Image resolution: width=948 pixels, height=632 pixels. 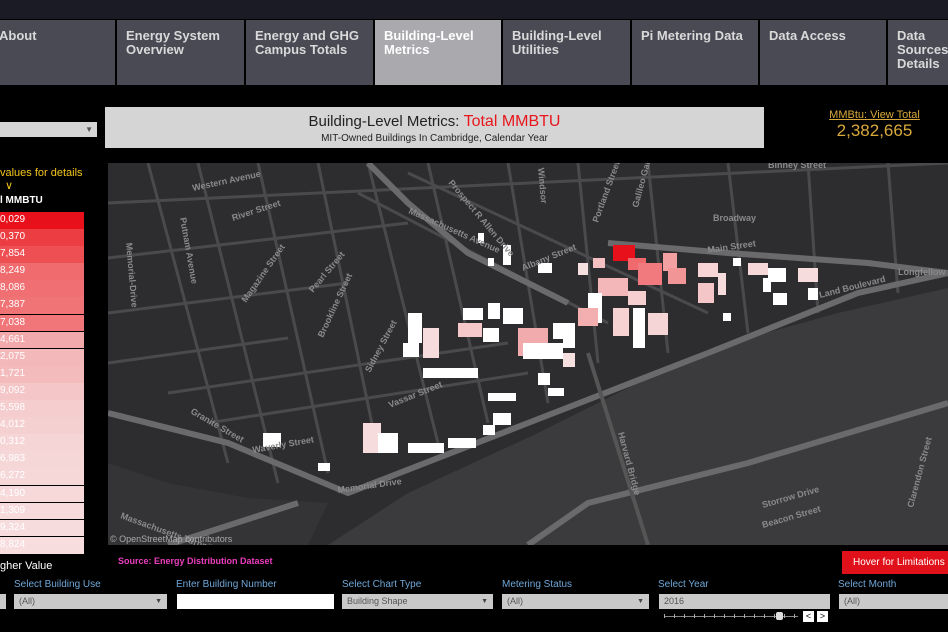 I want to click on tab-building-level-utilities: Building-Level Utilities, so click(x=566, y=52).